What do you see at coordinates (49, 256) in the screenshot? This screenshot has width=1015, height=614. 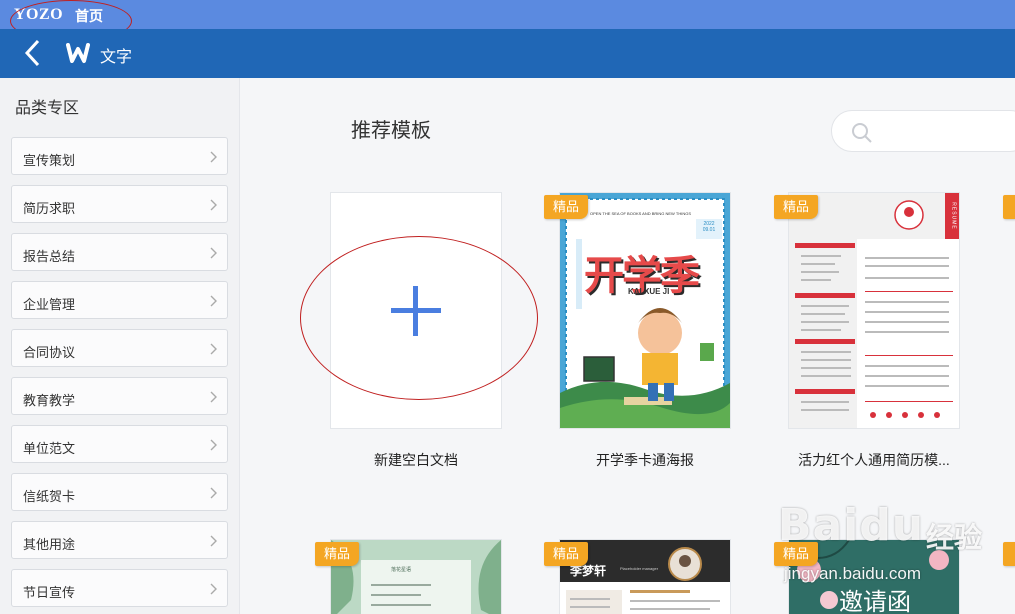 I see `sidebar-category-label: 报告总结` at bounding box center [49, 256].